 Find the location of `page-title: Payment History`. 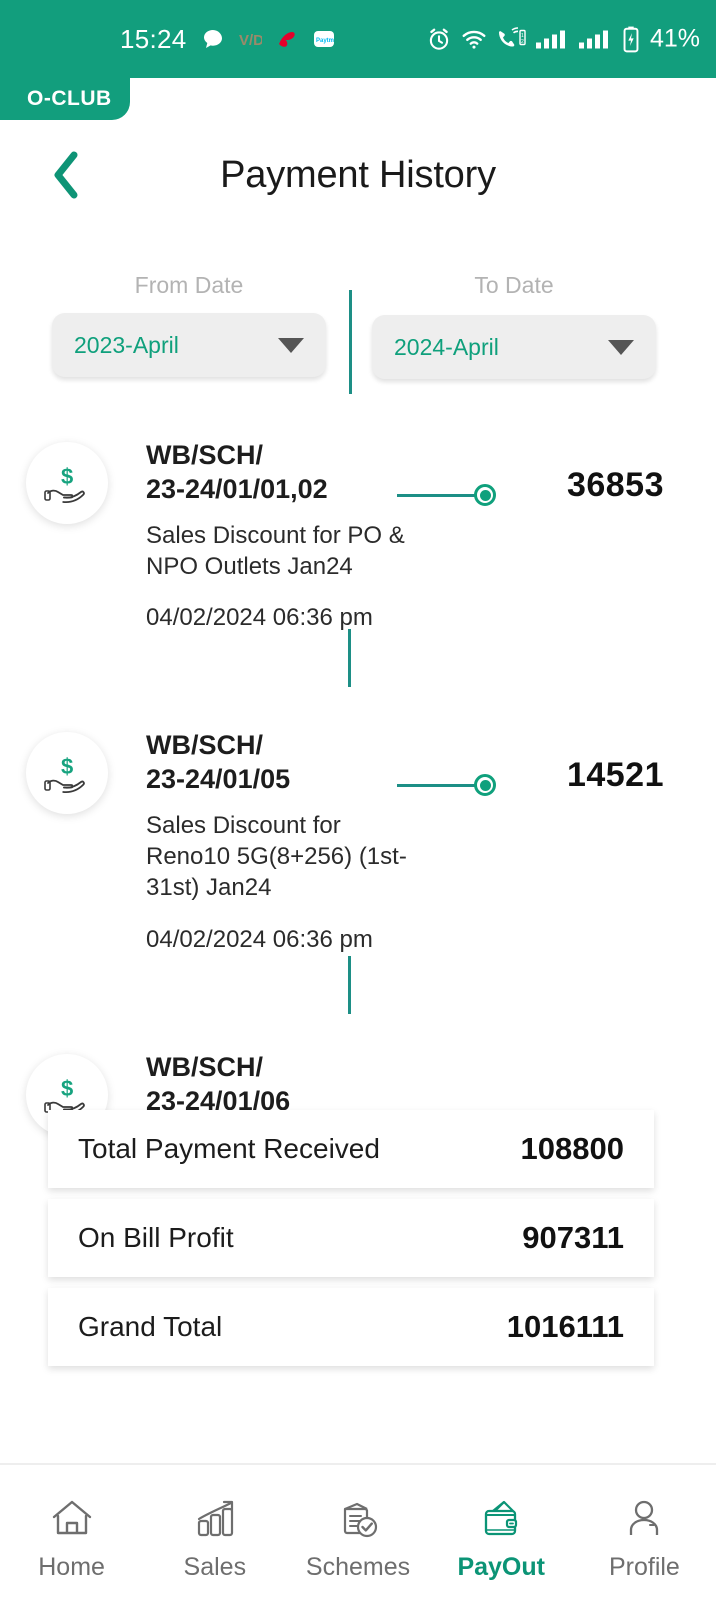

page-title: Payment History is located at coordinates (358, 174).